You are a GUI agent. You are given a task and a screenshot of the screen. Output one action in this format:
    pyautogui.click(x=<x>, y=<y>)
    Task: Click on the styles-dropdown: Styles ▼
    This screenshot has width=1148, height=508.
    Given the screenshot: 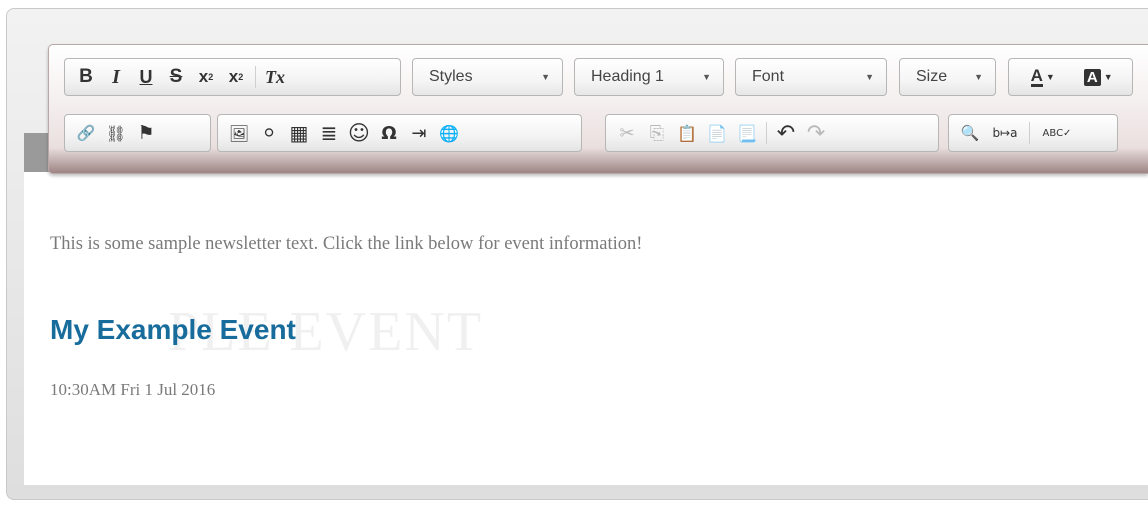 What is the action you would take?
    pyautogui.click(x=487, y=77)
    